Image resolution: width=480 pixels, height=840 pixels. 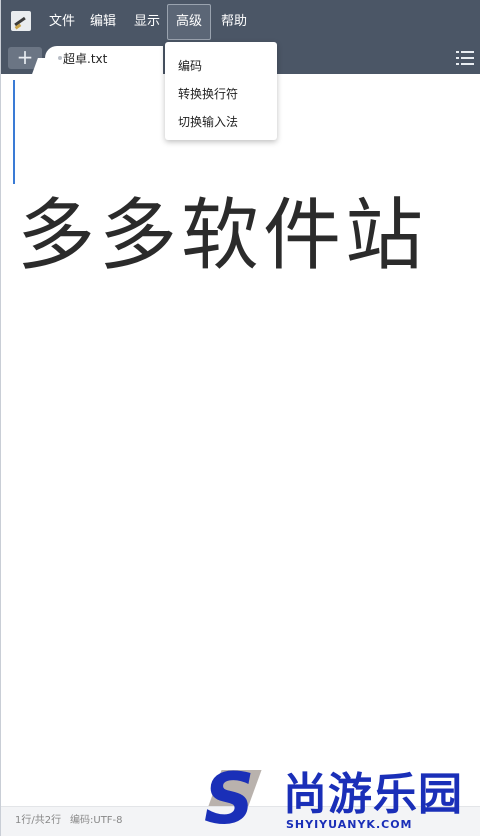 What do you see at coordinates (190, 66) in the screenshot?
I see `menu-item-encoding: 编码` at bounding box center [190, 66].